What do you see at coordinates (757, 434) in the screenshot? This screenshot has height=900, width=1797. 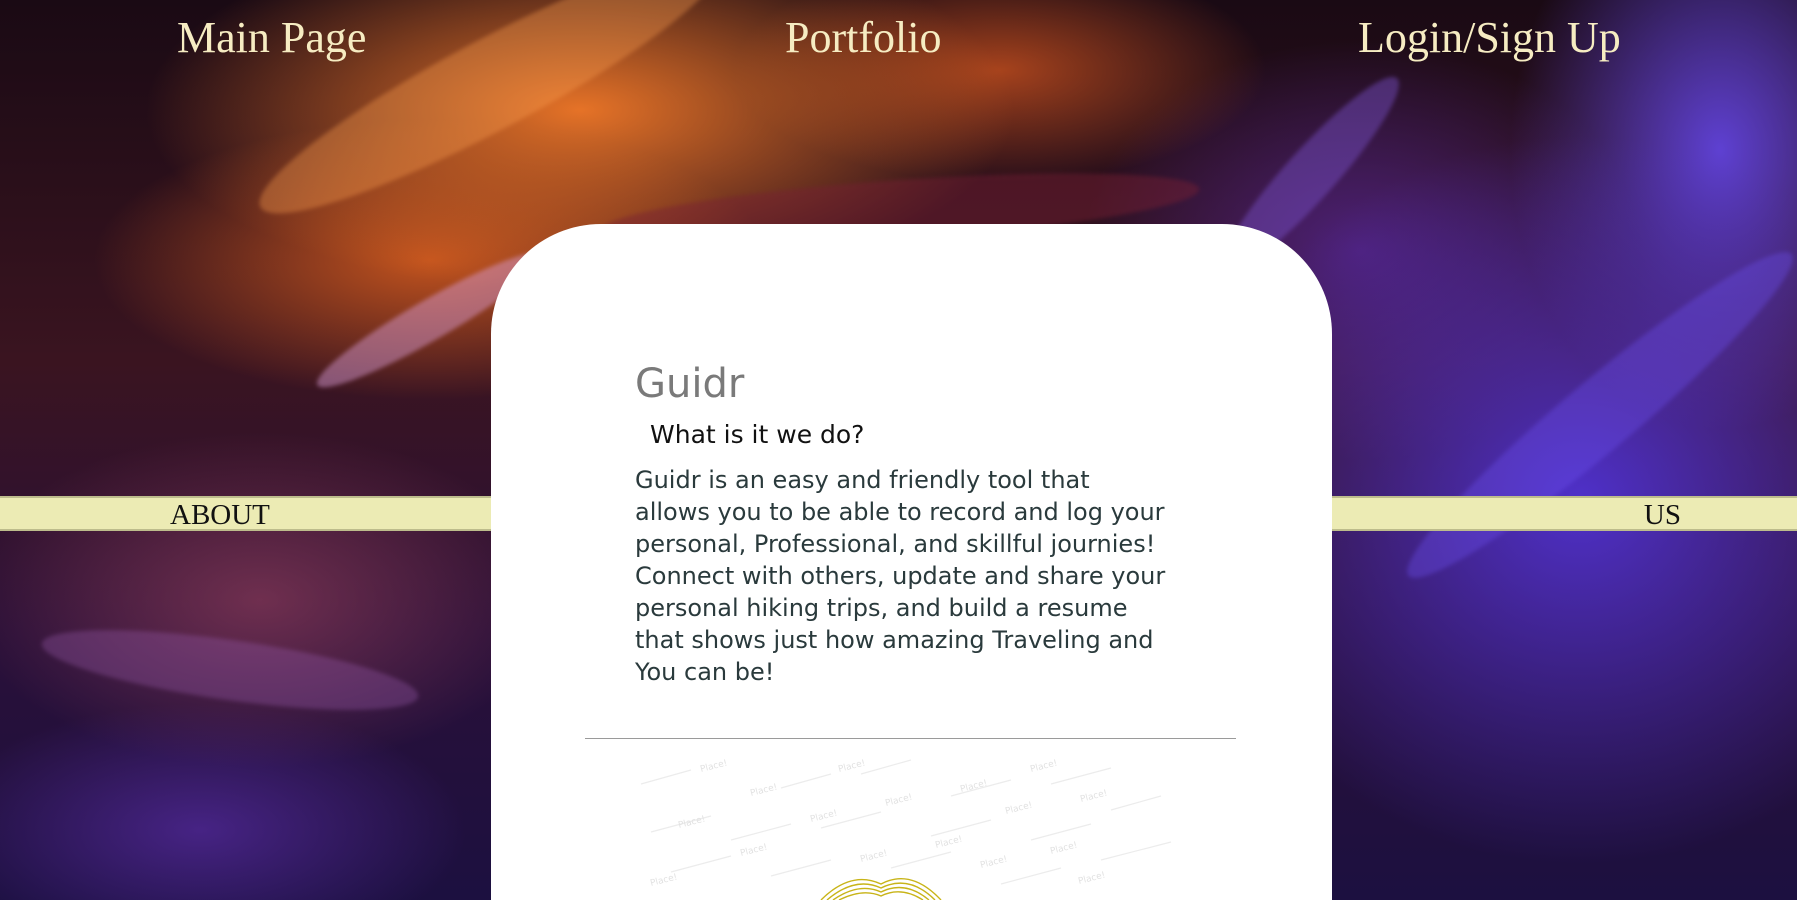 I see `card-subtitle: What is it we do?` at bounding box center [757, 434].